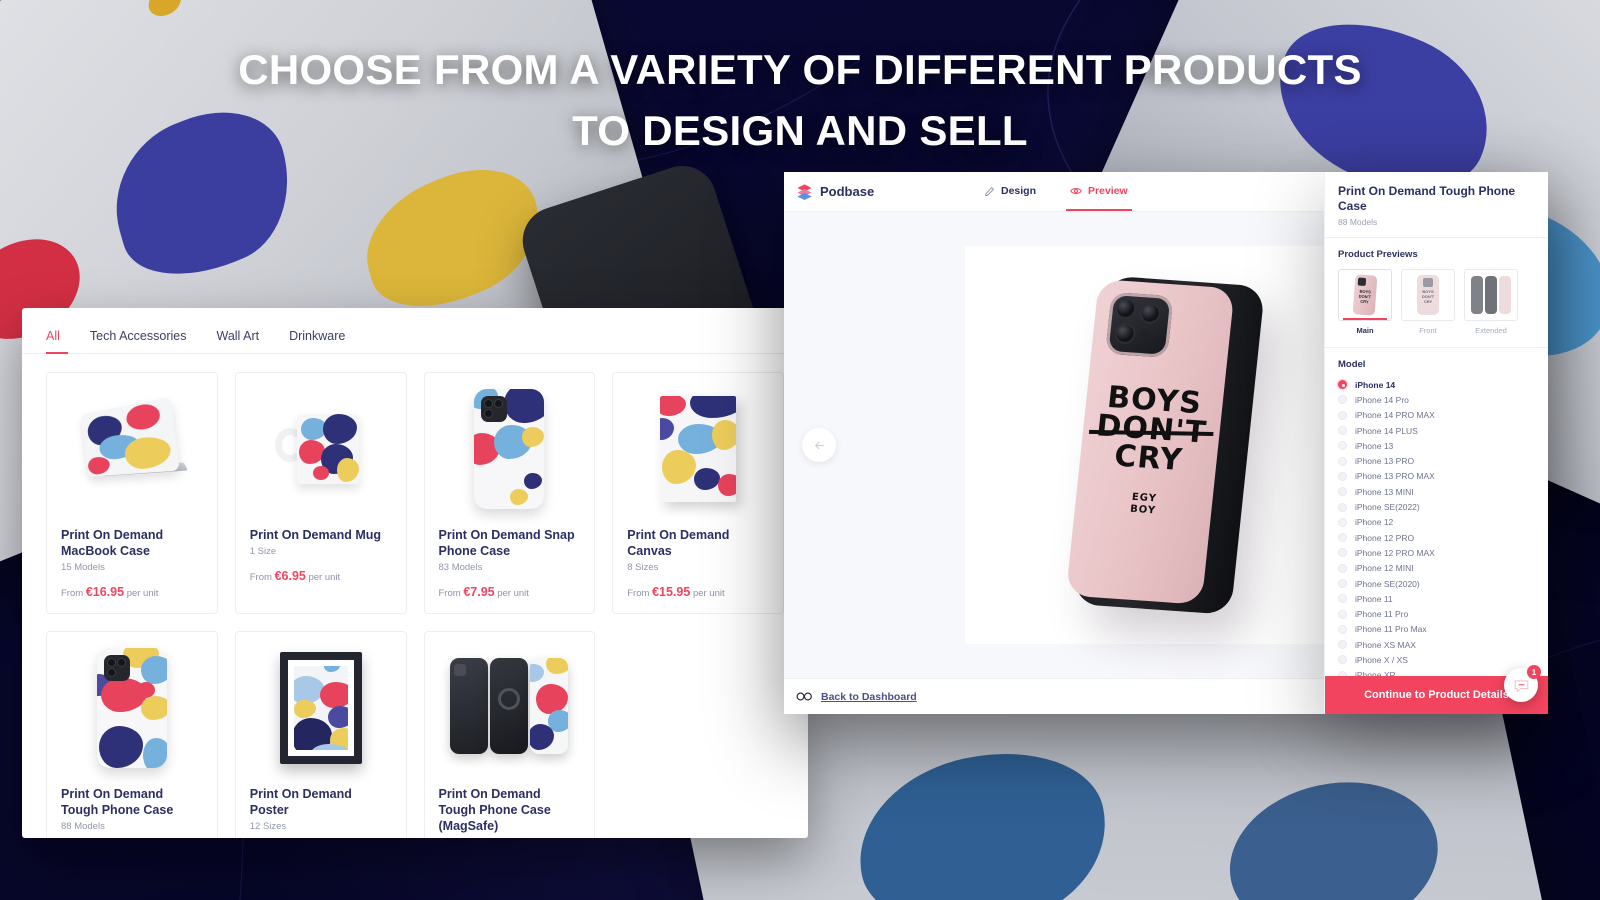  I want to click on product-title: Print On Demand Tough Phone Case, so click(117, 802).